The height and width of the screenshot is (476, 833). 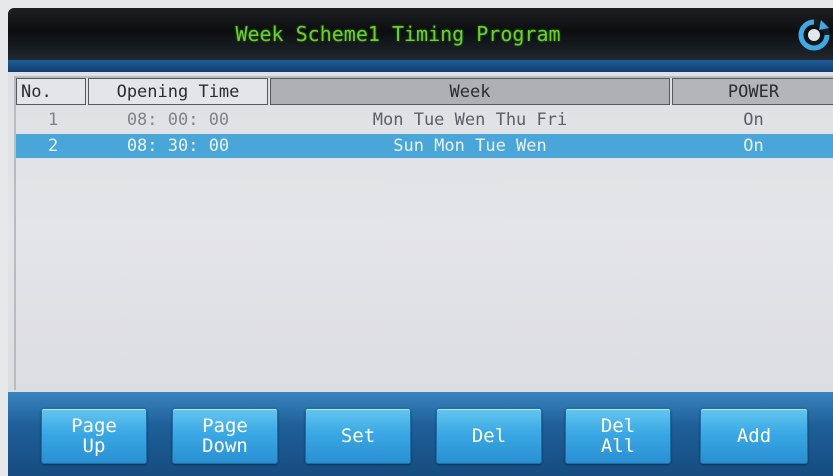 I want to click on table-row-selected: 2 08: 30: 00 Sun Mon Tue Wen On, so click(x=424, y=146).